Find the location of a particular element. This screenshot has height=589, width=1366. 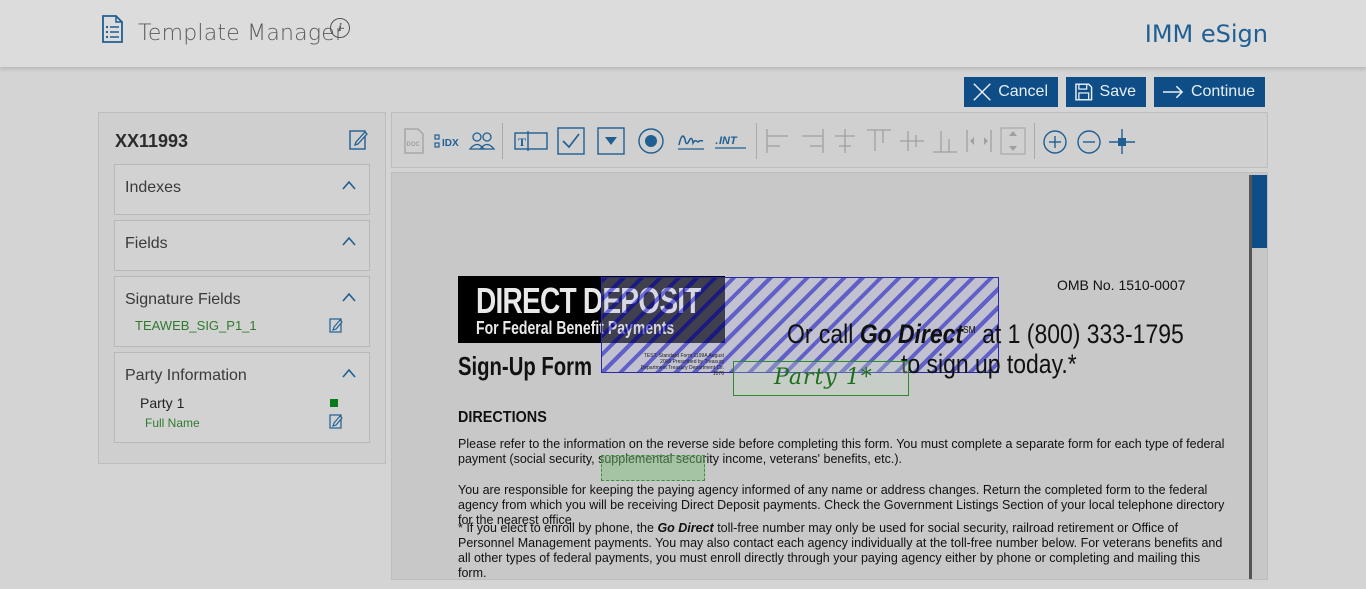

align-right-icon is located at coordinates (811, 141).